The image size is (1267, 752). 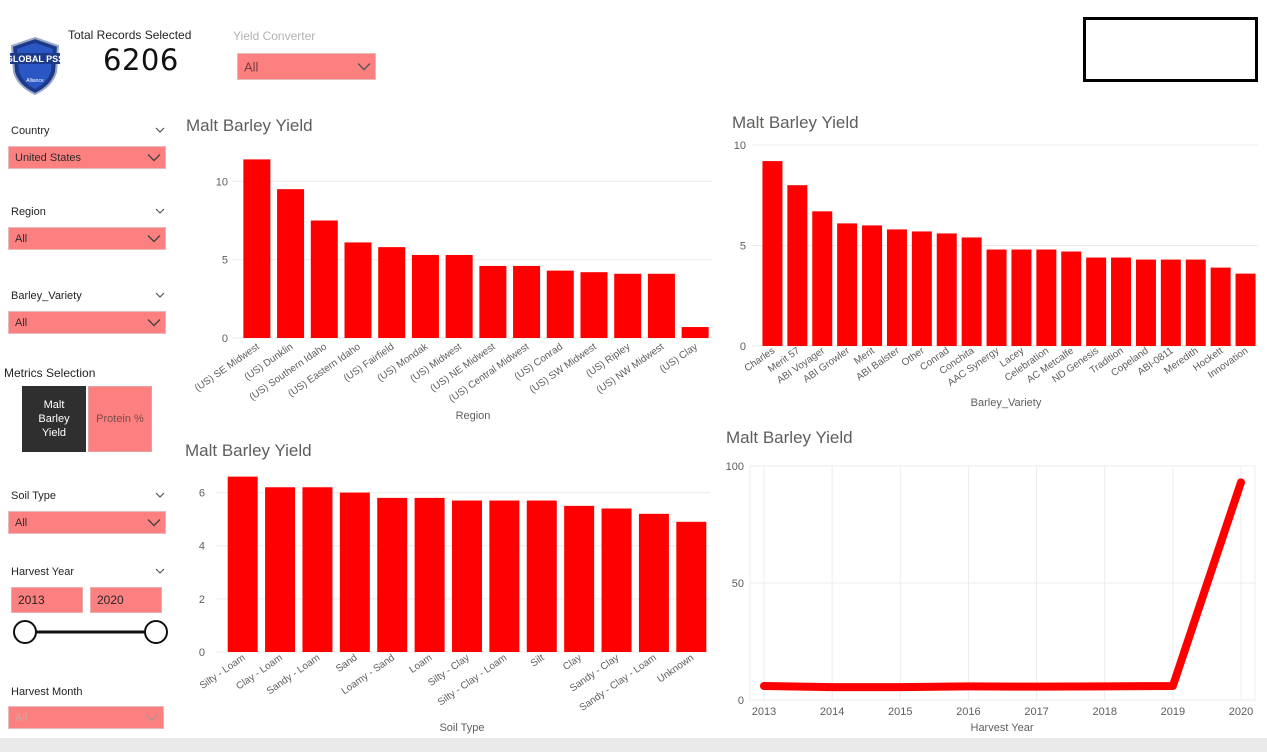 What do you see at coordinates (202, 547) in the screenshot?
I see `y-tick-label: 4` at bounding box center [202, 547].